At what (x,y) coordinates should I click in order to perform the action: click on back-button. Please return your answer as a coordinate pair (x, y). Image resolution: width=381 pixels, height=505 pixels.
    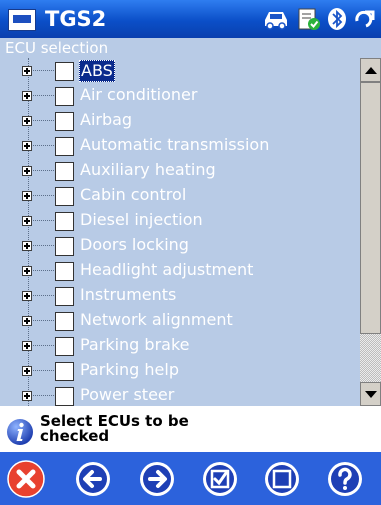
    Looking at the image, I should click on (93, 479).